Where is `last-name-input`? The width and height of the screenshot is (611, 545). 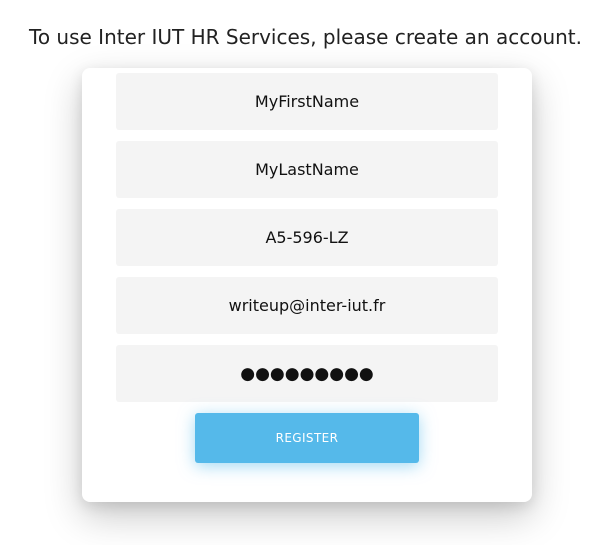 last-name-input is located at coordinates (307, 169).